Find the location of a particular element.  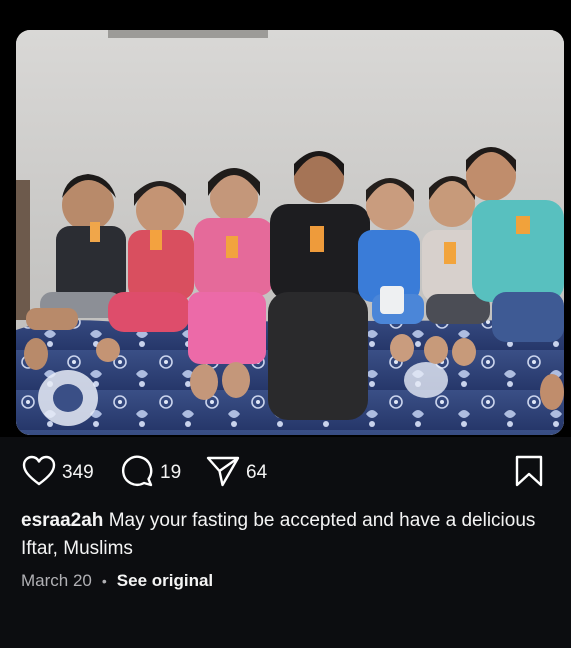

post-meta: March 20 • See original is located at coordinates (117, 581).